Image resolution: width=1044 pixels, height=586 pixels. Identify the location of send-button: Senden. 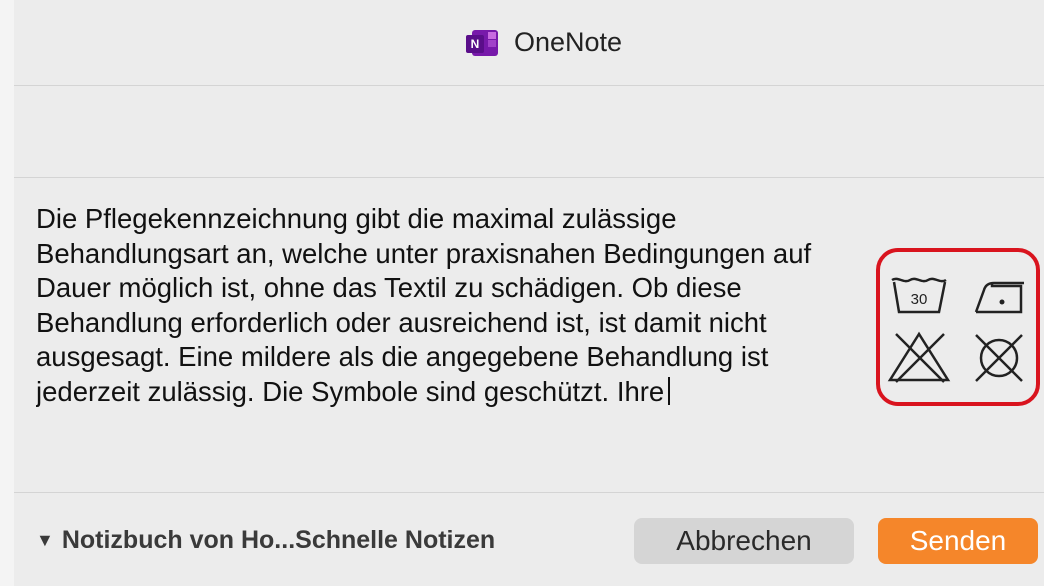
(958, 541).